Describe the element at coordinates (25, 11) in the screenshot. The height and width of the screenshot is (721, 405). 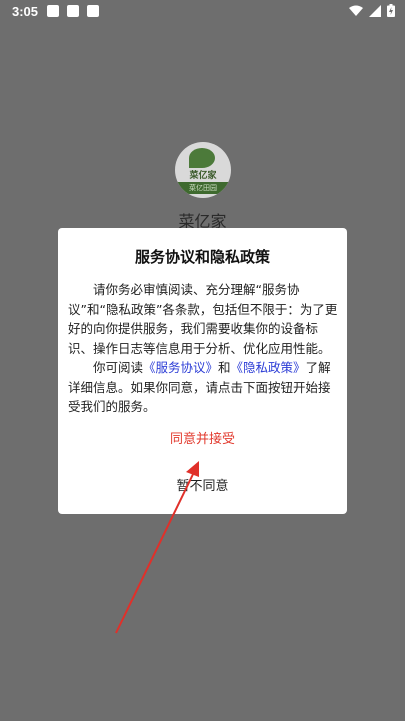
I see `status-time: 3:05` at that location.